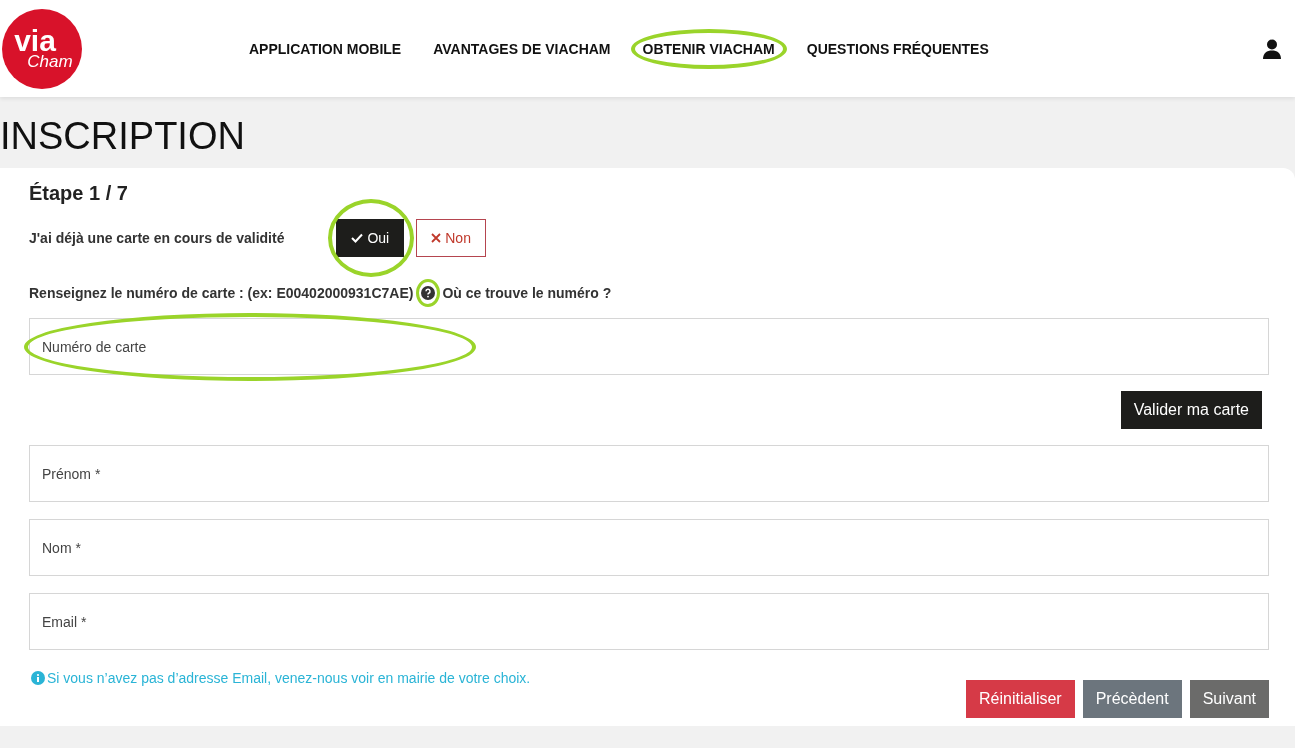 The height and width of the screenshot is (748, 1295). I want to click on nav-link: OBTENIR VIACHAM, so click(708, 48).